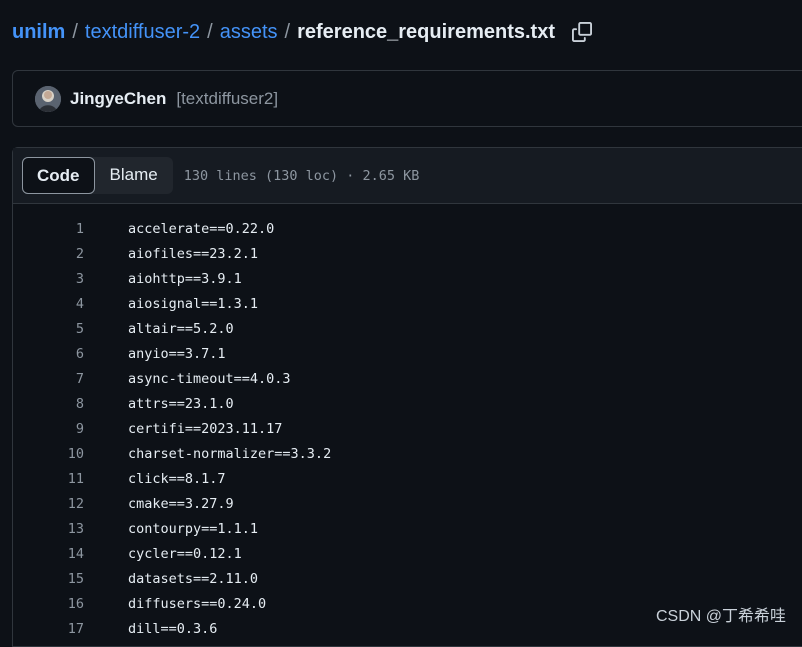 Image resolution: width=802 pixels, height=647 pixels. Describe the element at coordinates (177, 354) in the screenshot. I see `line-content: anyio==3.7.1` at that location.